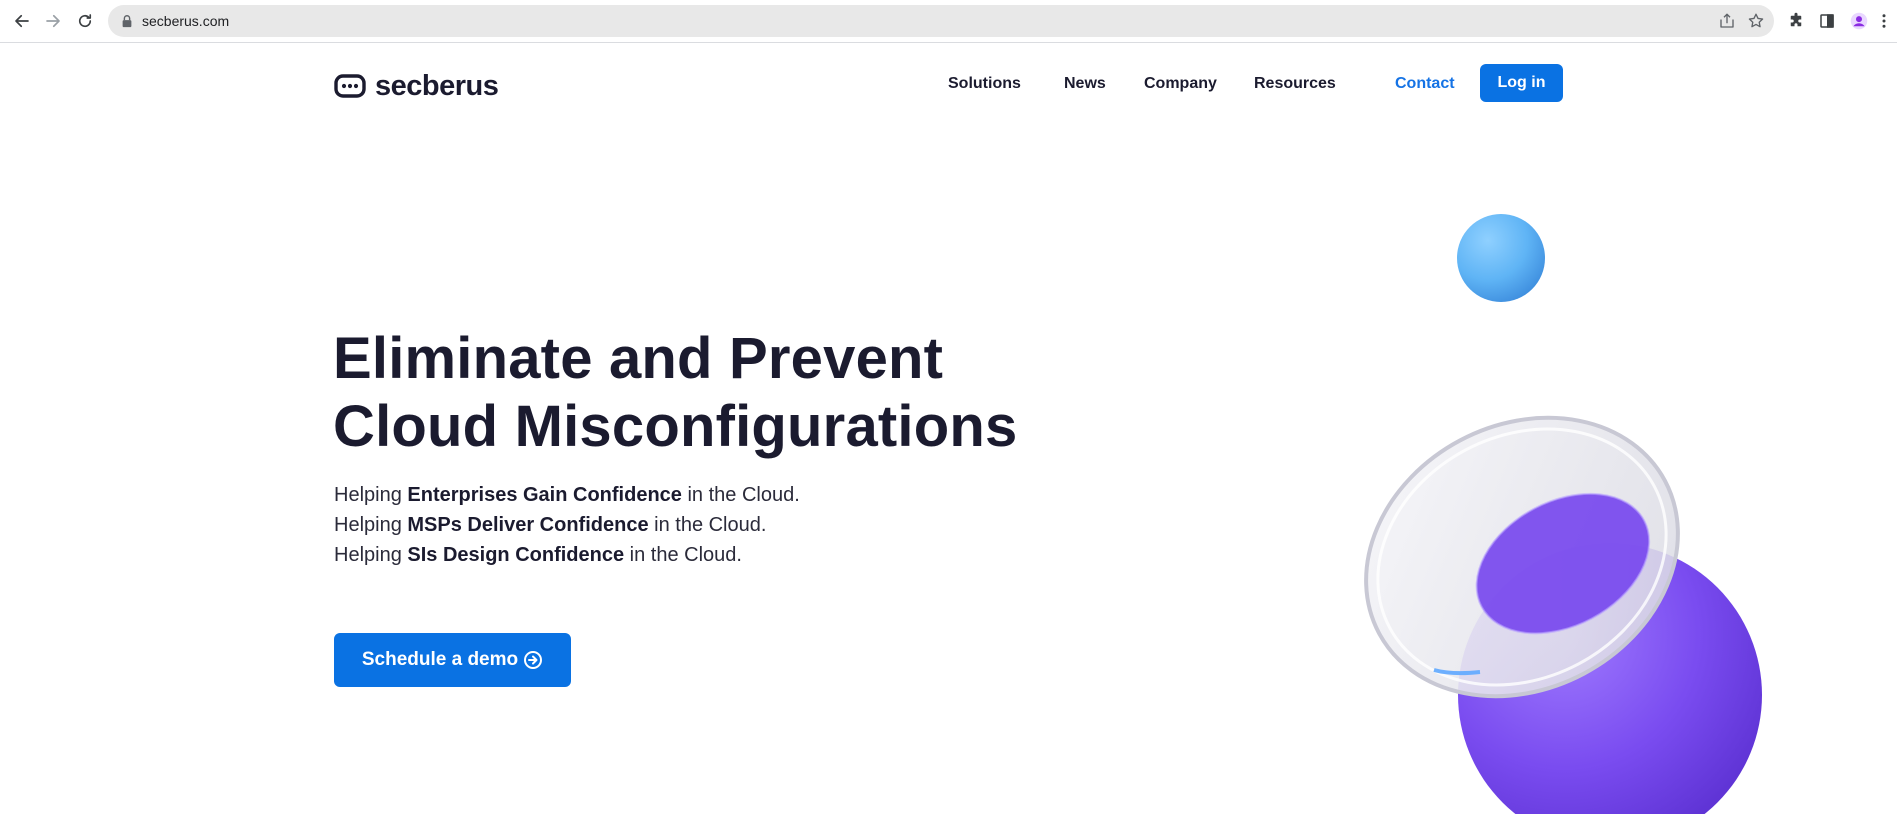  What do you see at coordinates (1796, 21) in the screenshot?
I see `extensions-icon` at bounding box center [1796, 21].